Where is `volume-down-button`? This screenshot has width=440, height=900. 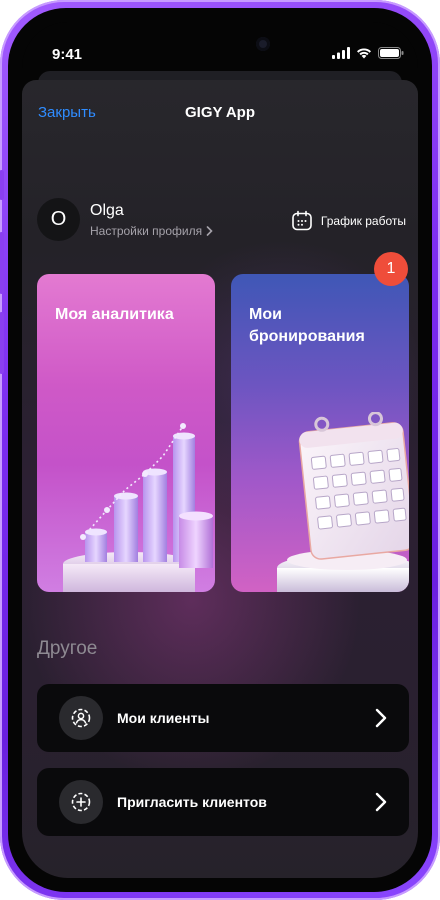 volume-down-button is located at coordinates (2, 343).